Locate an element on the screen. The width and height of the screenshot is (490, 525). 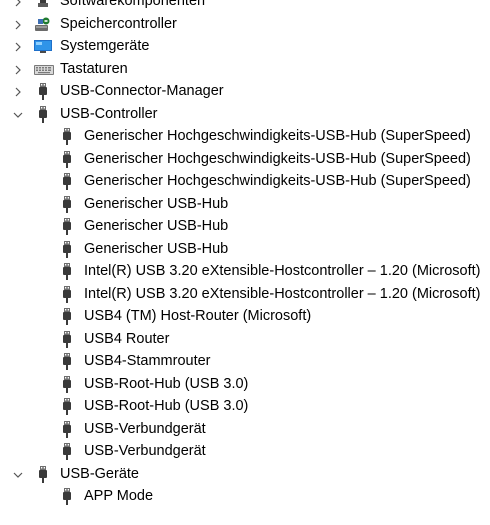
tree-item-usb-controller: USB-Controller is located at coordinates (245, 114).